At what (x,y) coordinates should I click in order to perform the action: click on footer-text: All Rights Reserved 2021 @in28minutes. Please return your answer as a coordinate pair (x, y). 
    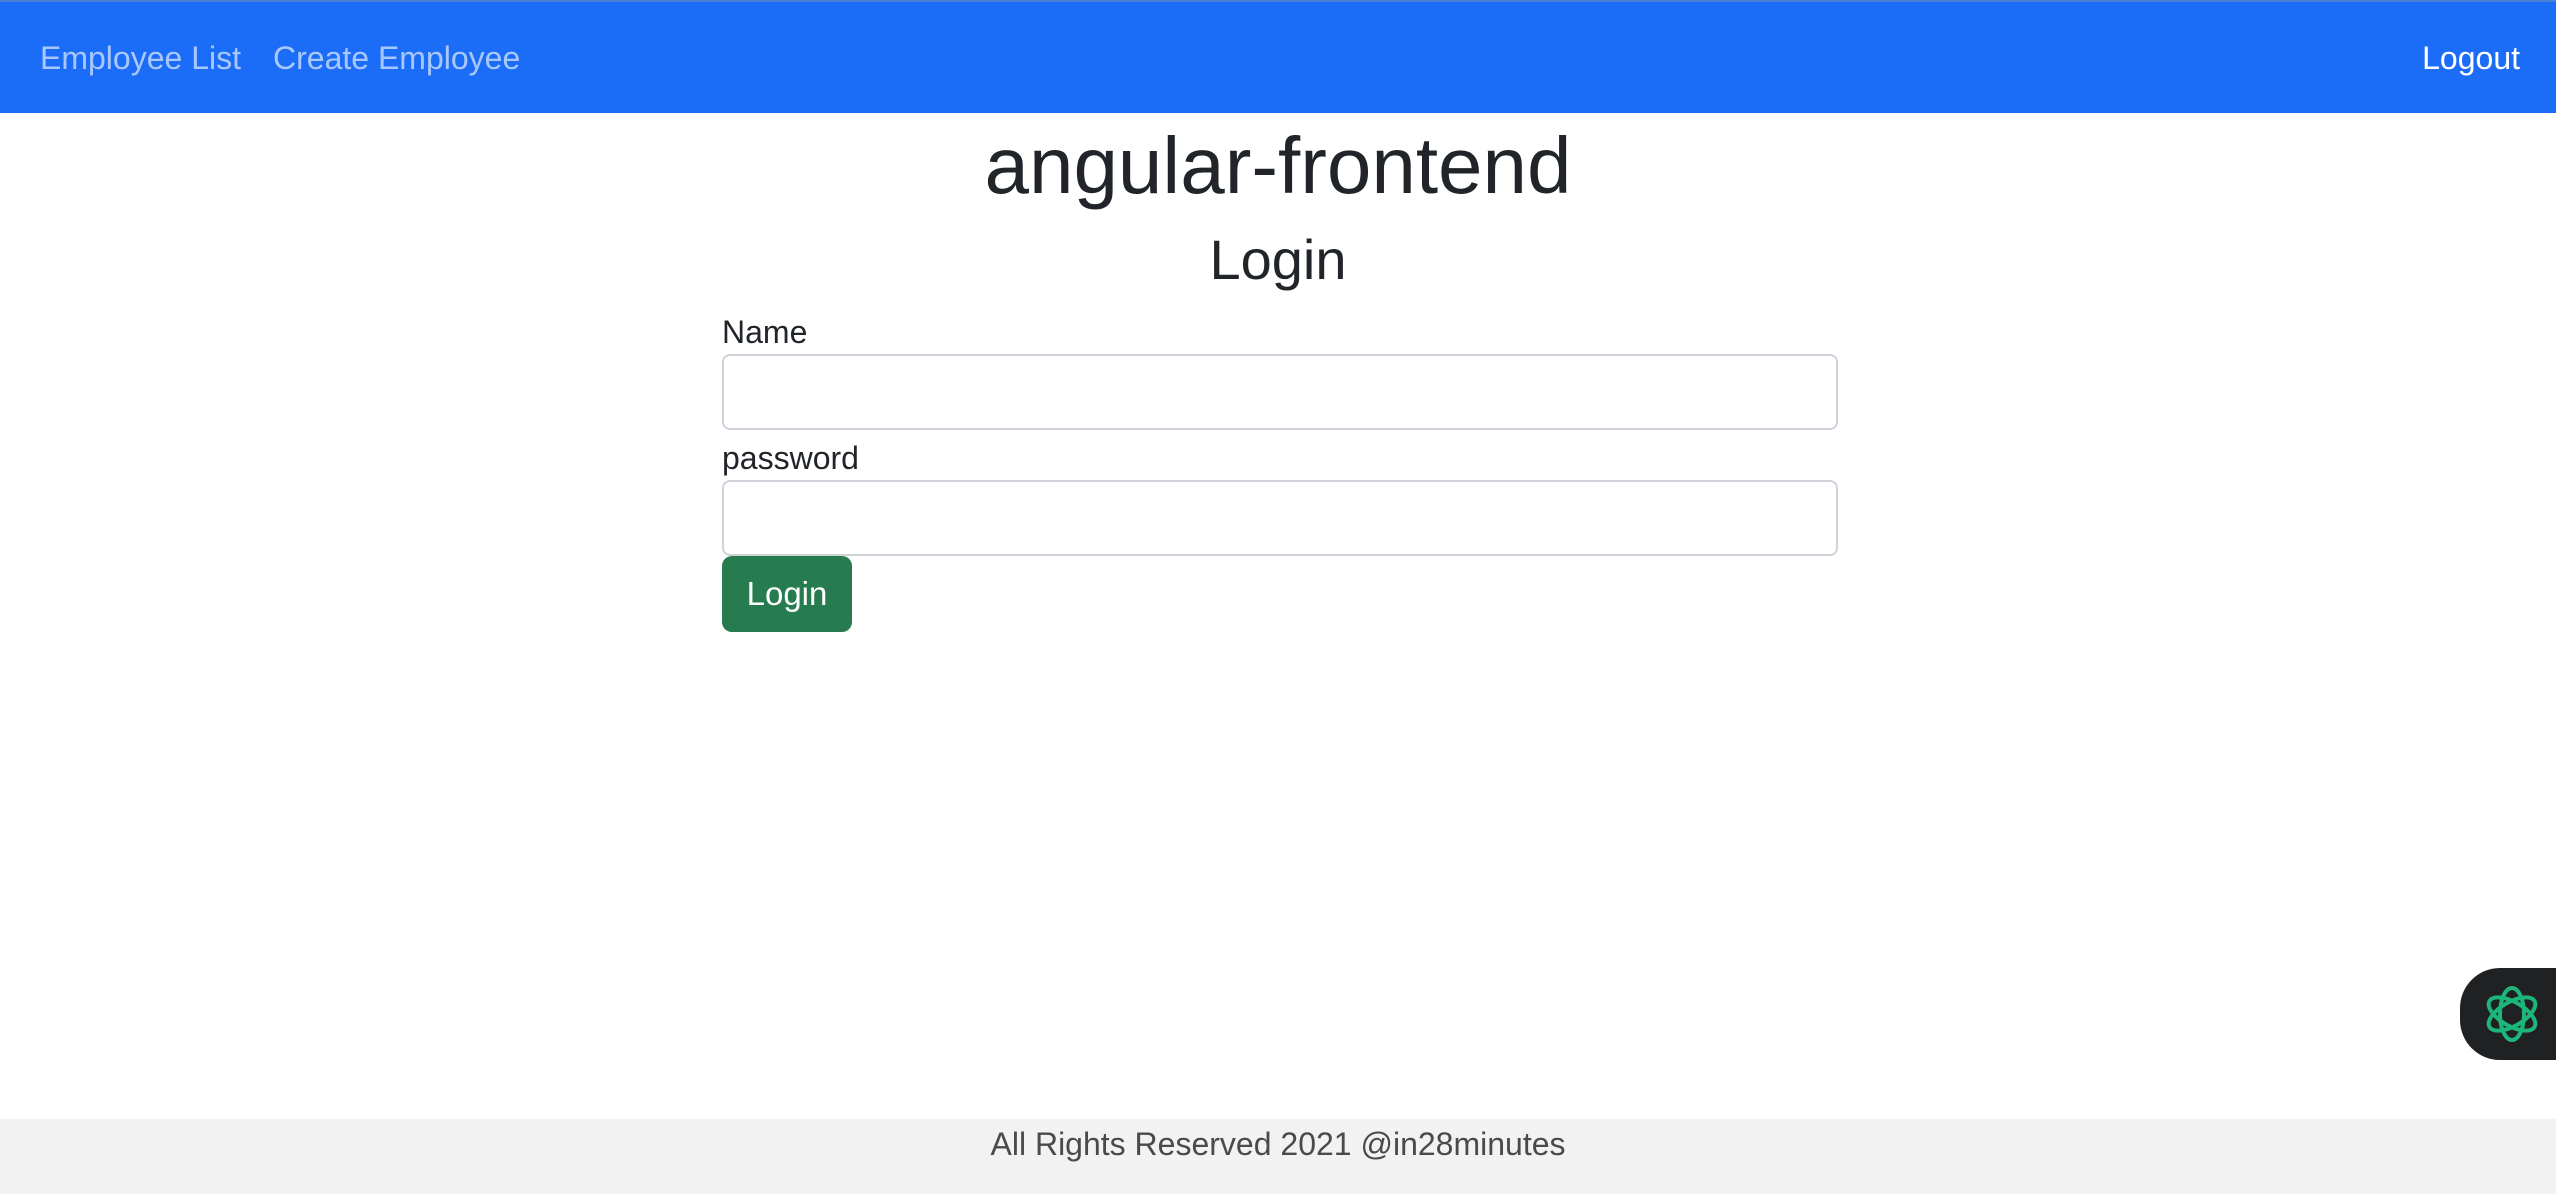
    Looking at the image, I should click on (1278, 1144).